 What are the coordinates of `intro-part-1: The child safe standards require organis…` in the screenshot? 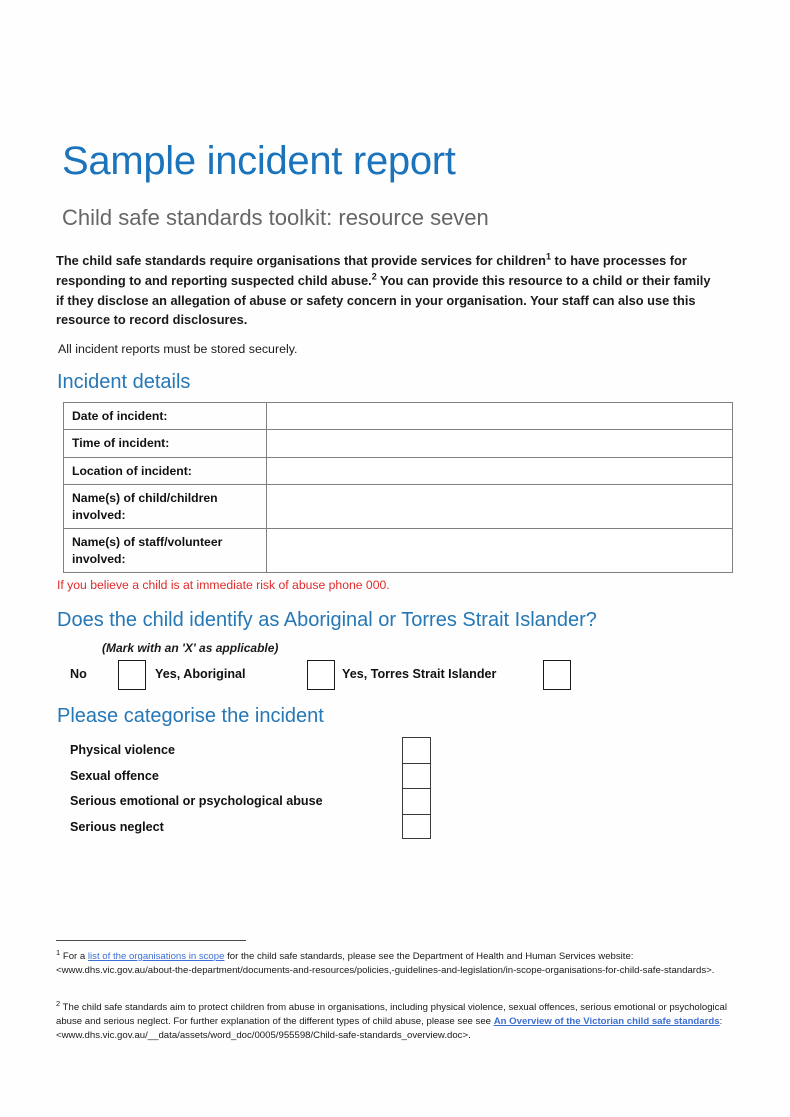 It's located at (301, 260).